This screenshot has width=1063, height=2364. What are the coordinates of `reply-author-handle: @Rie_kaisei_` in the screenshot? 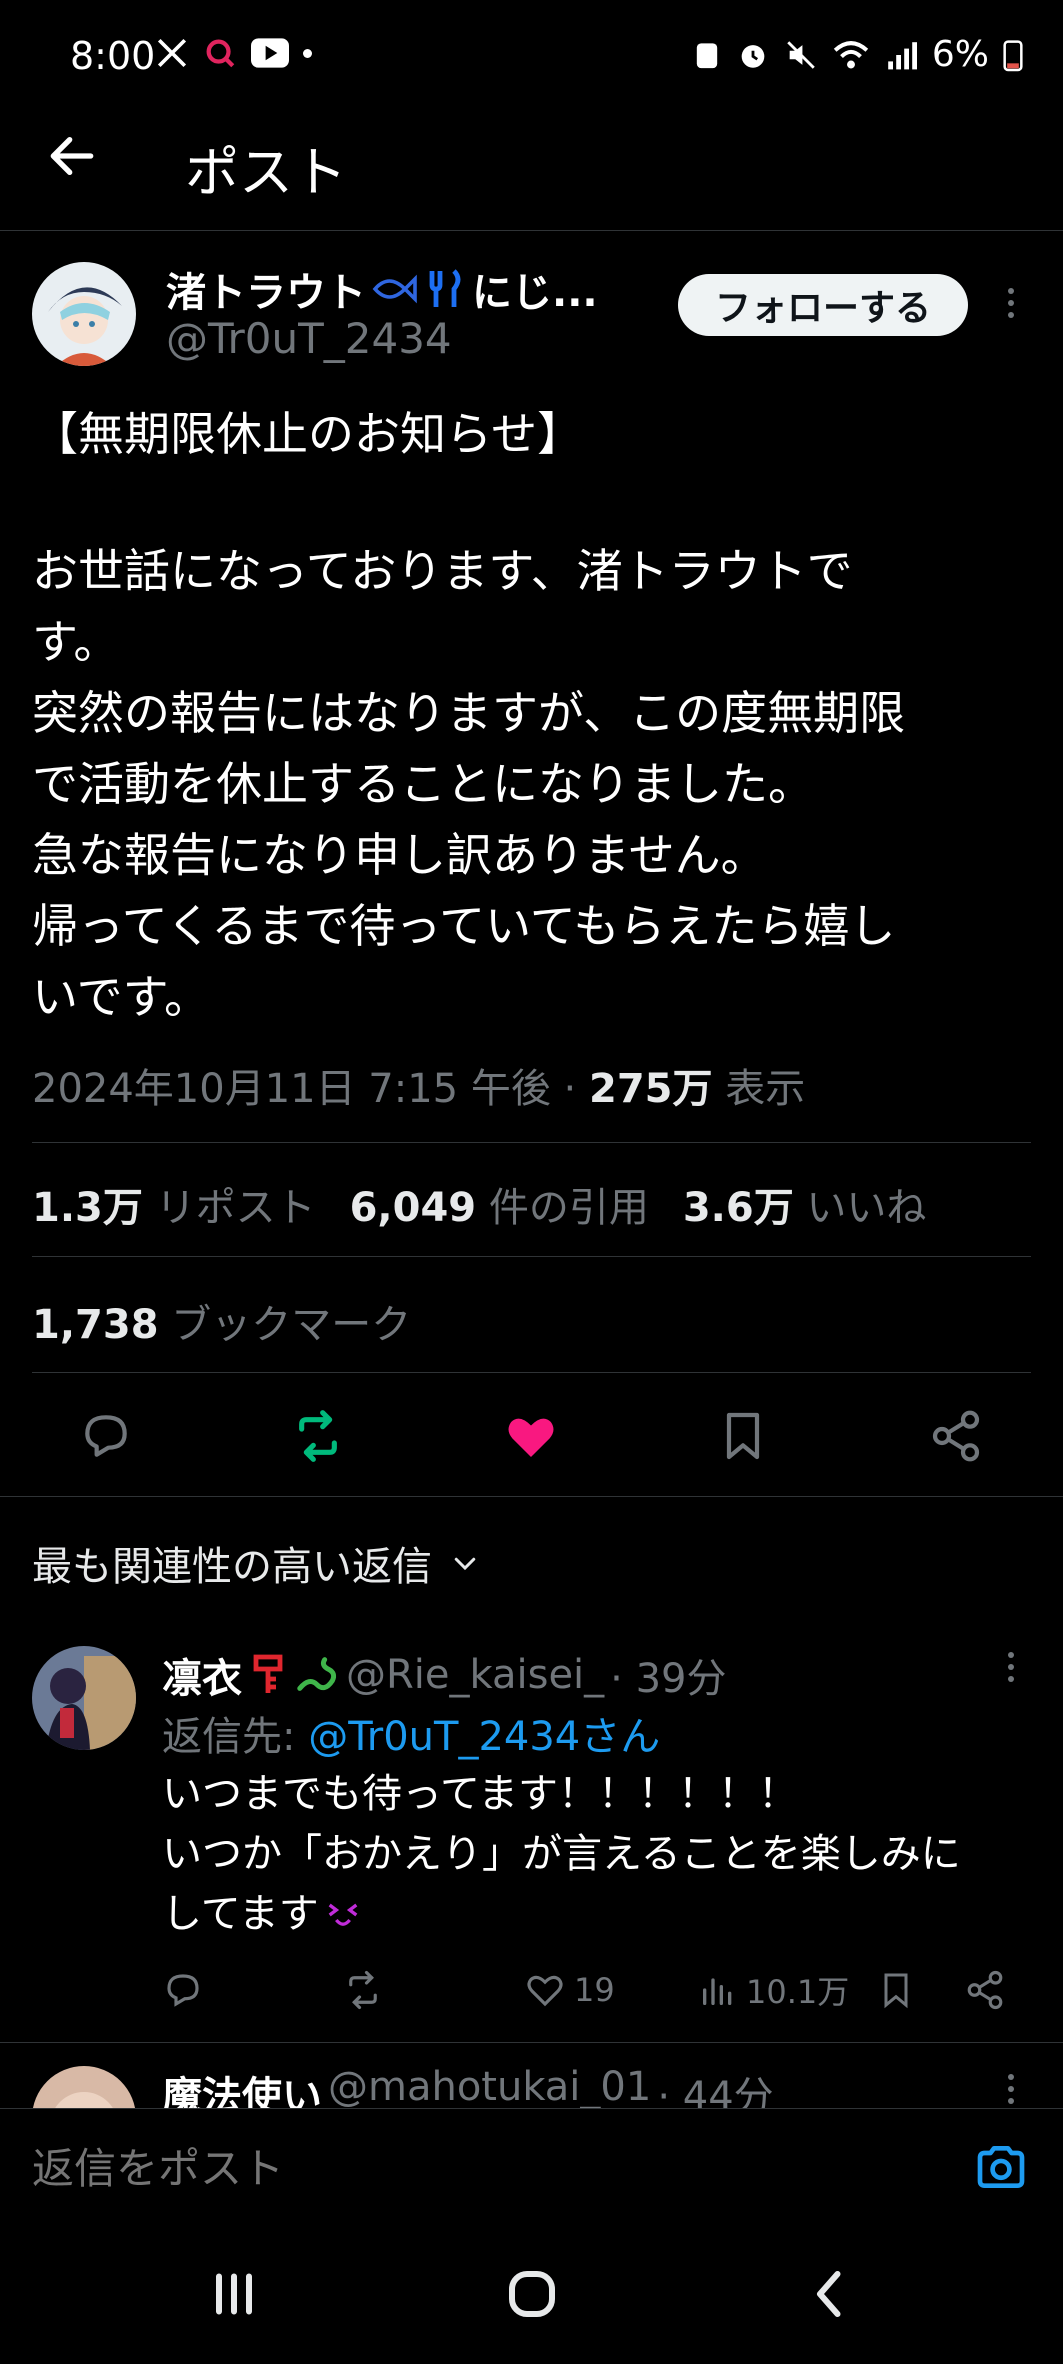 It's located at (475, 1675).